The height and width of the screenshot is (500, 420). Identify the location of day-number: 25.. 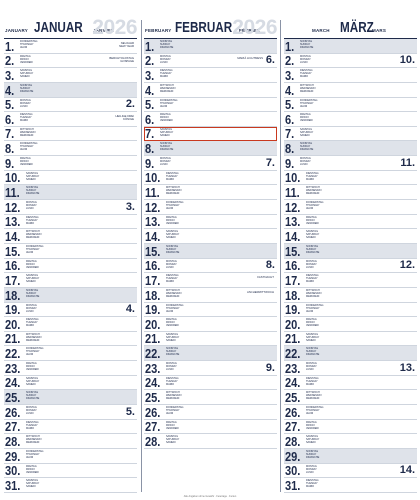
(13, 398).